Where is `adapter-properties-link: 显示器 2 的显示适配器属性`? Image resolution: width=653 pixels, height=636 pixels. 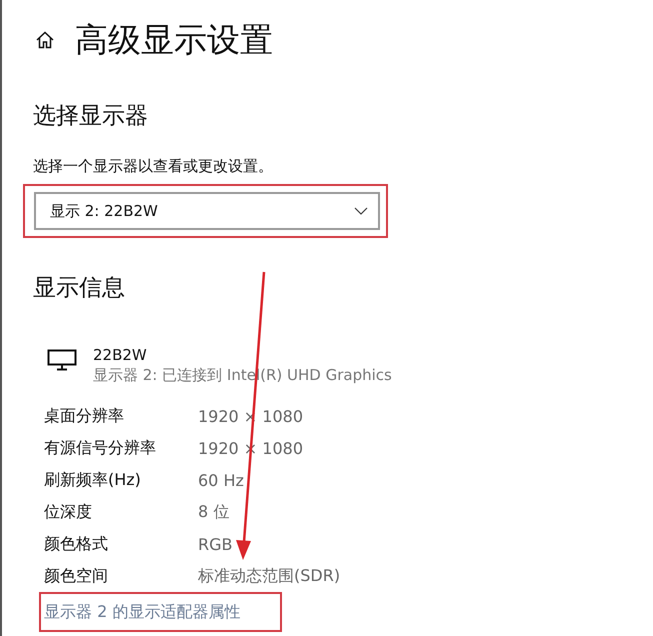
adapter-properties-link: 显示器 2 的显示适配器属性 is located at coordinates (142, 612).